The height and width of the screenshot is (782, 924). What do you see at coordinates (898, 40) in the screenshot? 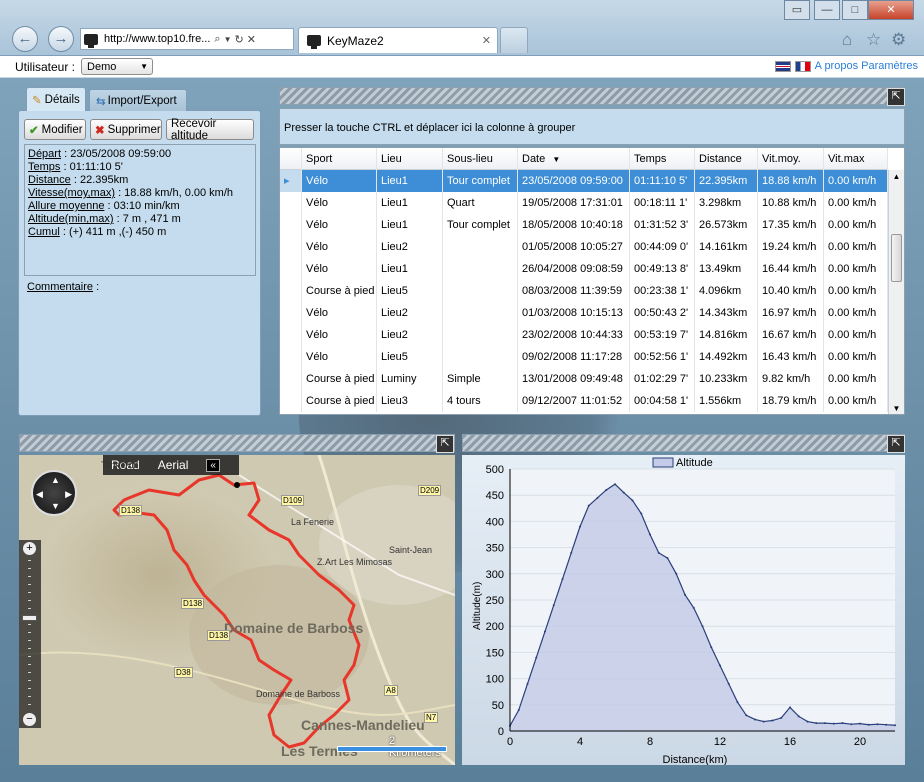
I see `gear-icon: ⚙` at bounding box center [898, 40].